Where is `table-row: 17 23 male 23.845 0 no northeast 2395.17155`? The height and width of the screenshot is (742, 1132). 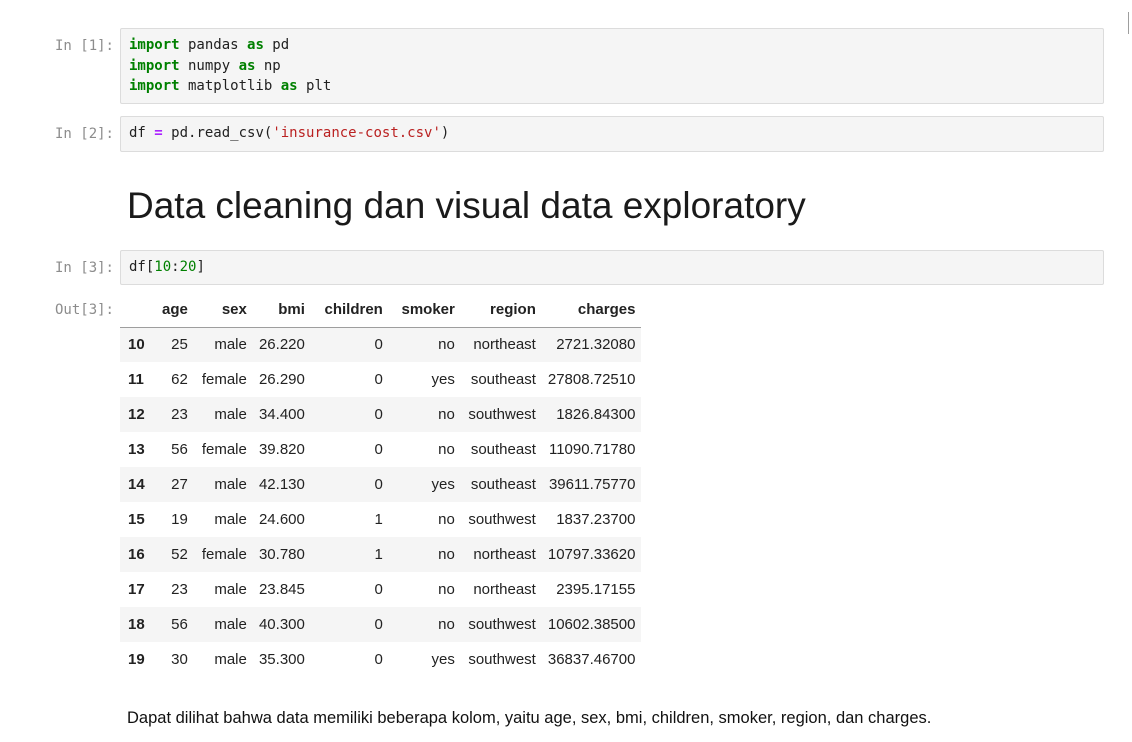 table-row: 17 23 male 23.845 0 no northeast 2395.17155 is located at coordinates (381, 589).